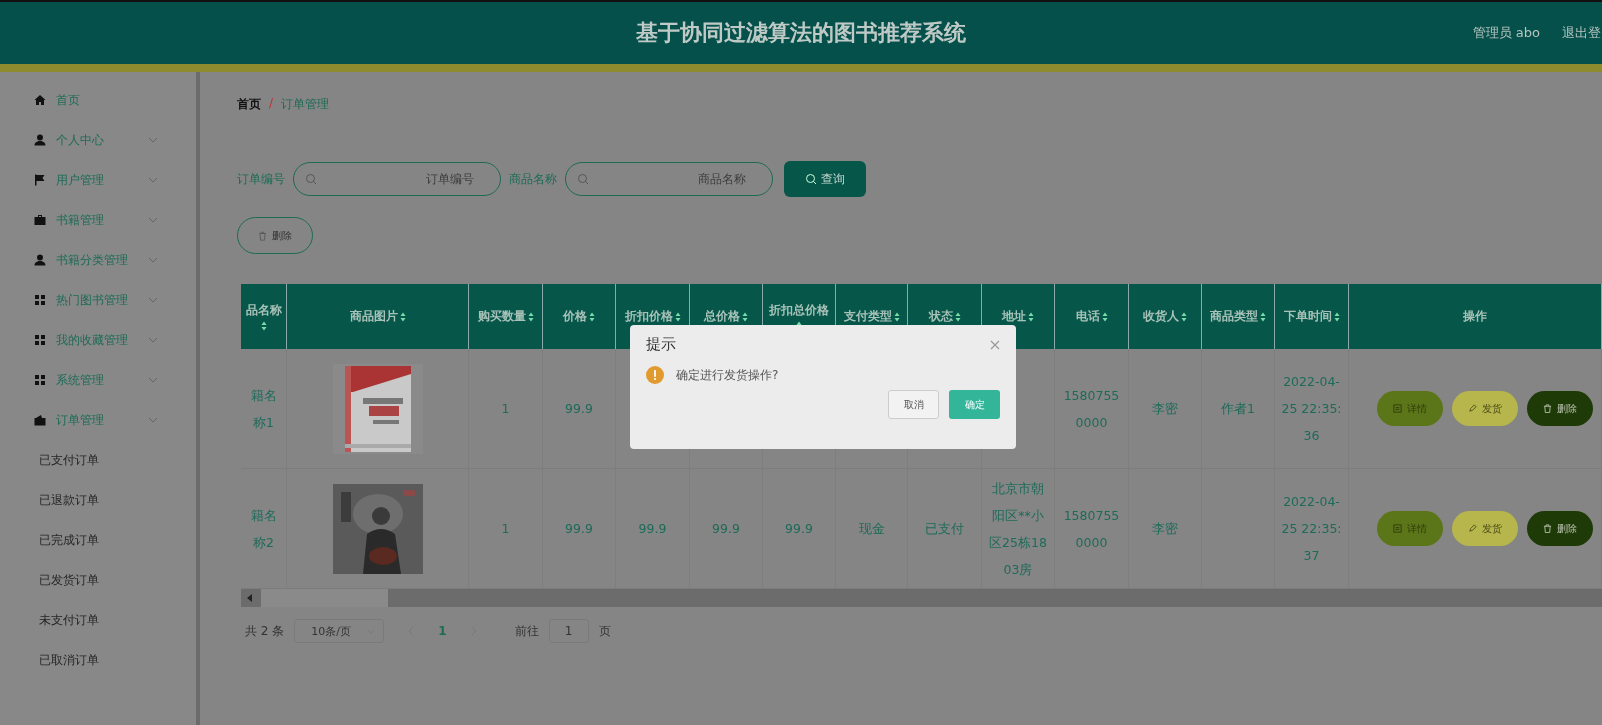  What do you see at coordinates (40, 420) in the screenshot?
I see `wallet-icon` at bounding box center [40, 420].